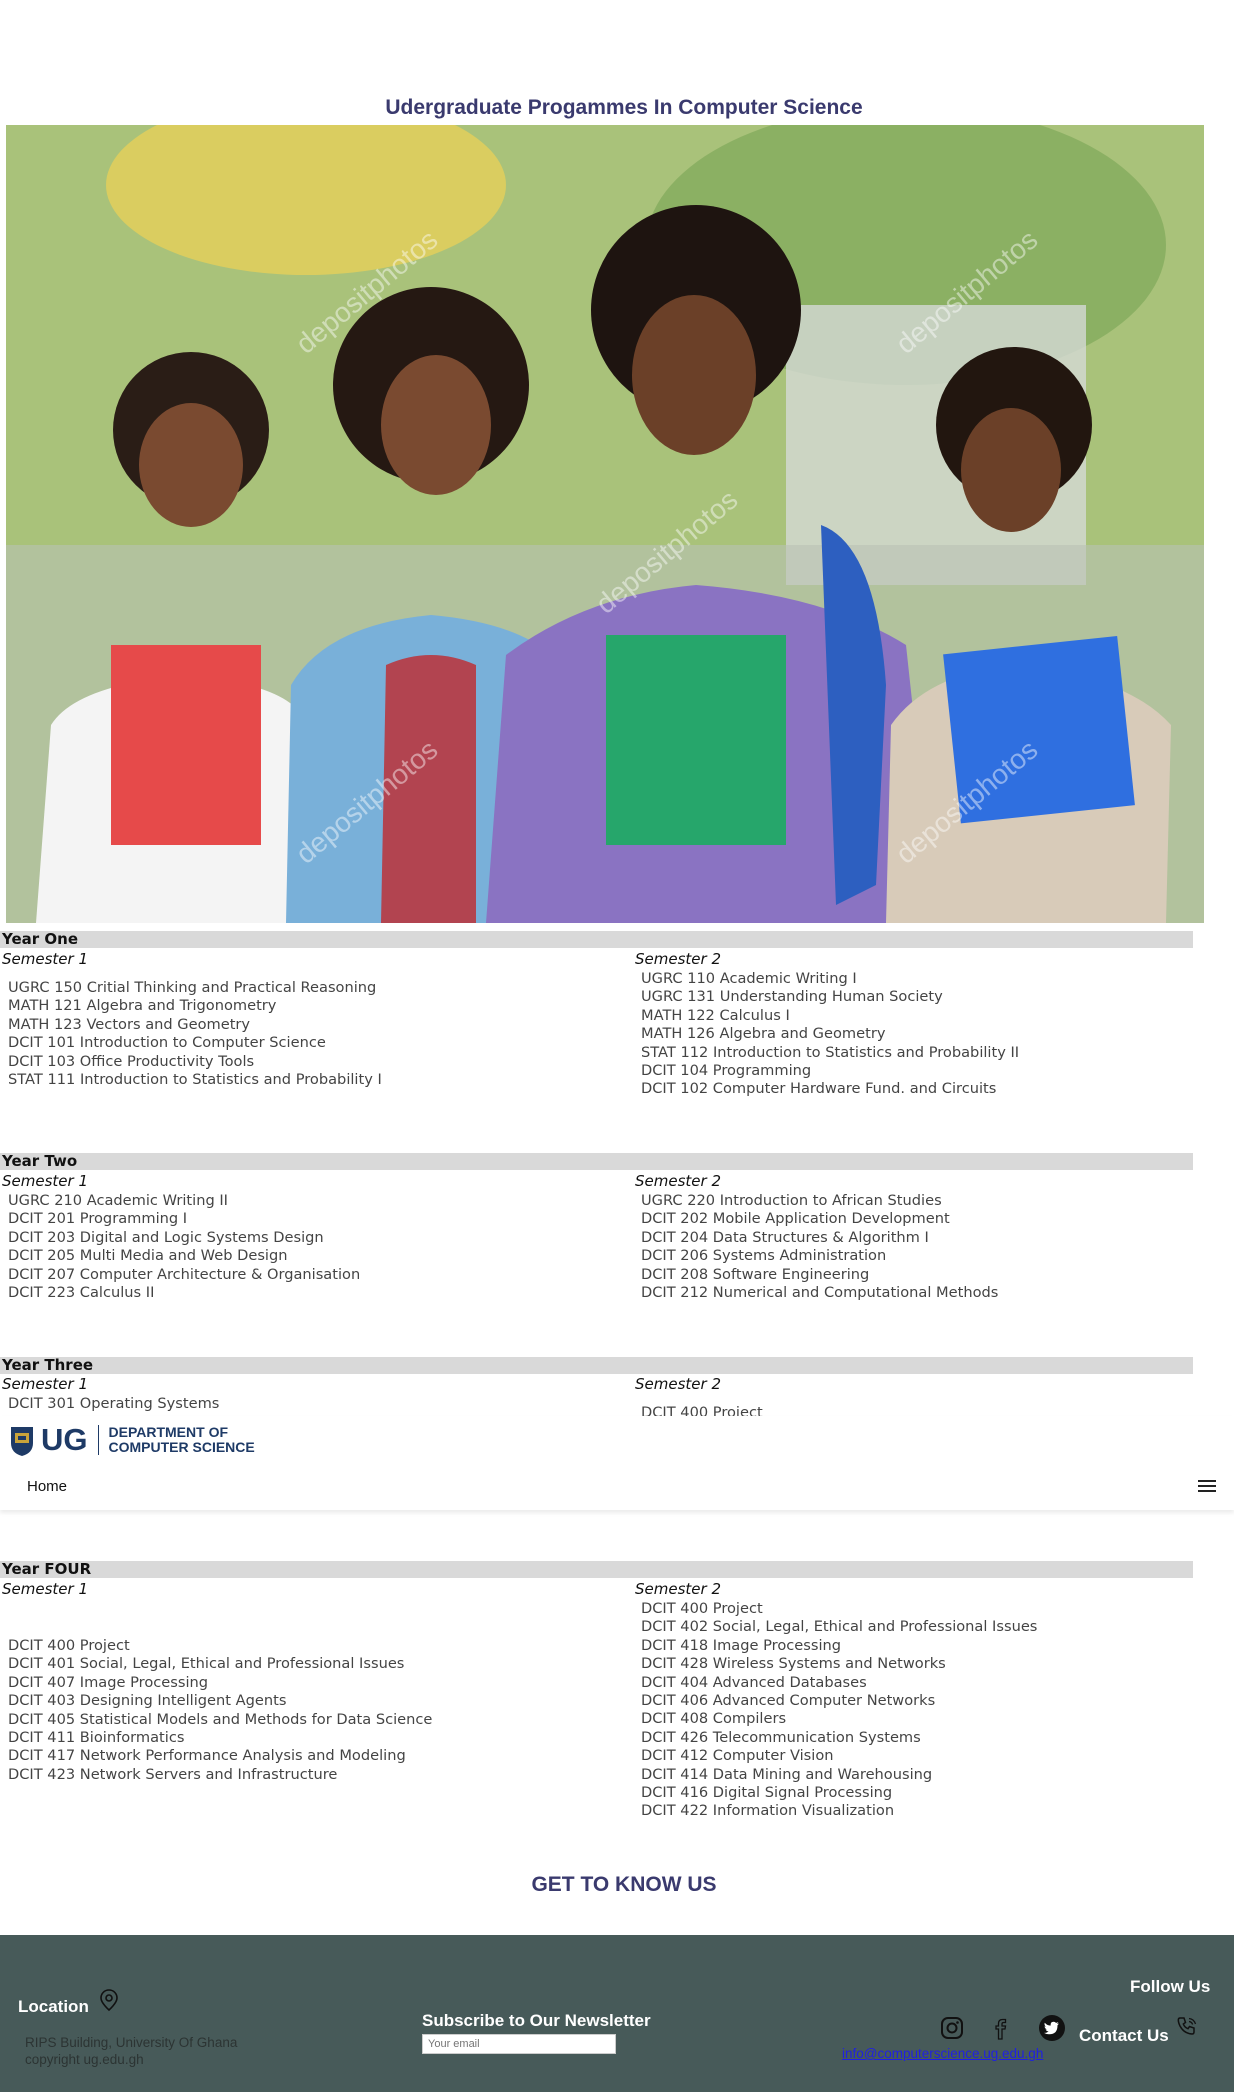  Describe the element at coordinates (96, 1738) in the screenshot. I see `course-item: DCIT 411 Bioinformatics` at that location.